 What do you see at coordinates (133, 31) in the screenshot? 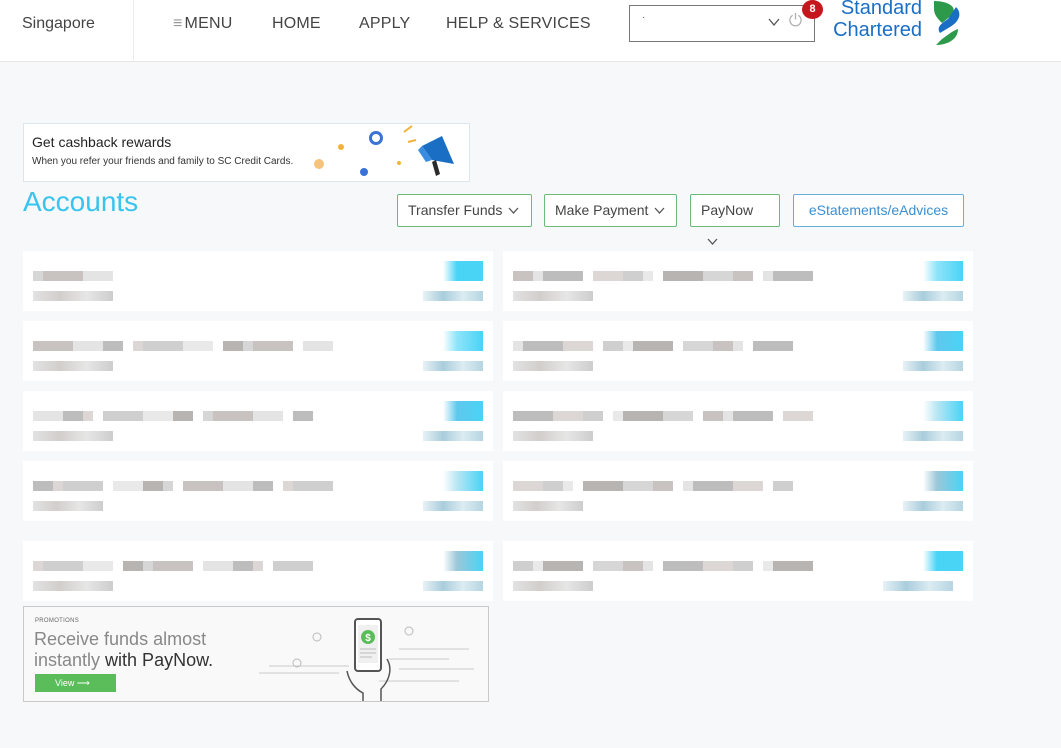
I see `header-divider` at bounding box center [133, 31].